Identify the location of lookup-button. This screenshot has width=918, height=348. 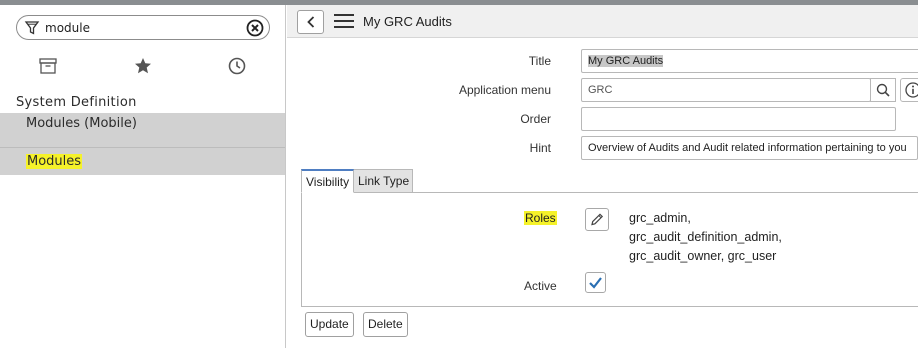
(883, 90).